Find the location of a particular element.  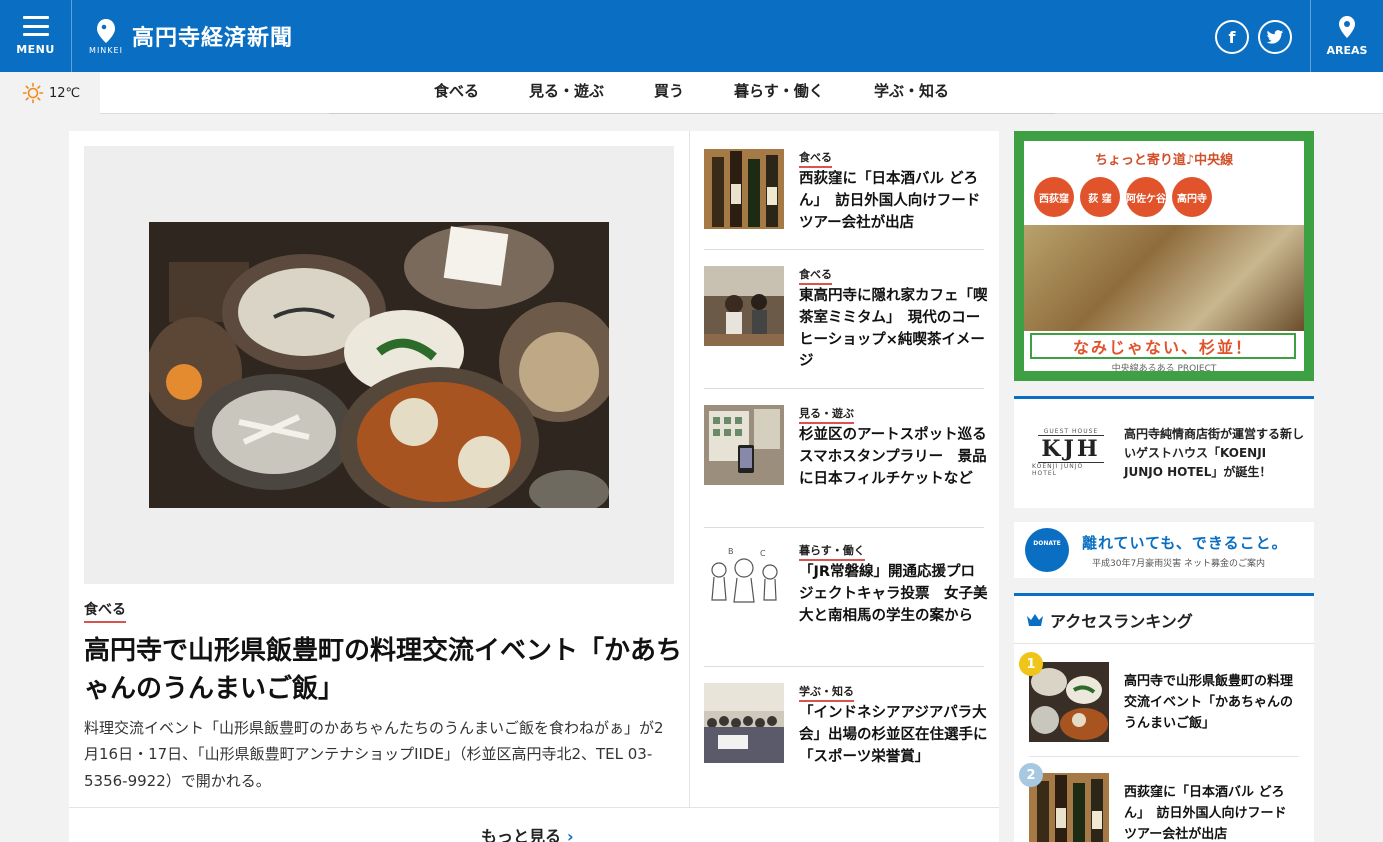

donate-sub: 平成30年7月豪雨災害 ネット募金のご案内 is located at coordinates (1179, 564).